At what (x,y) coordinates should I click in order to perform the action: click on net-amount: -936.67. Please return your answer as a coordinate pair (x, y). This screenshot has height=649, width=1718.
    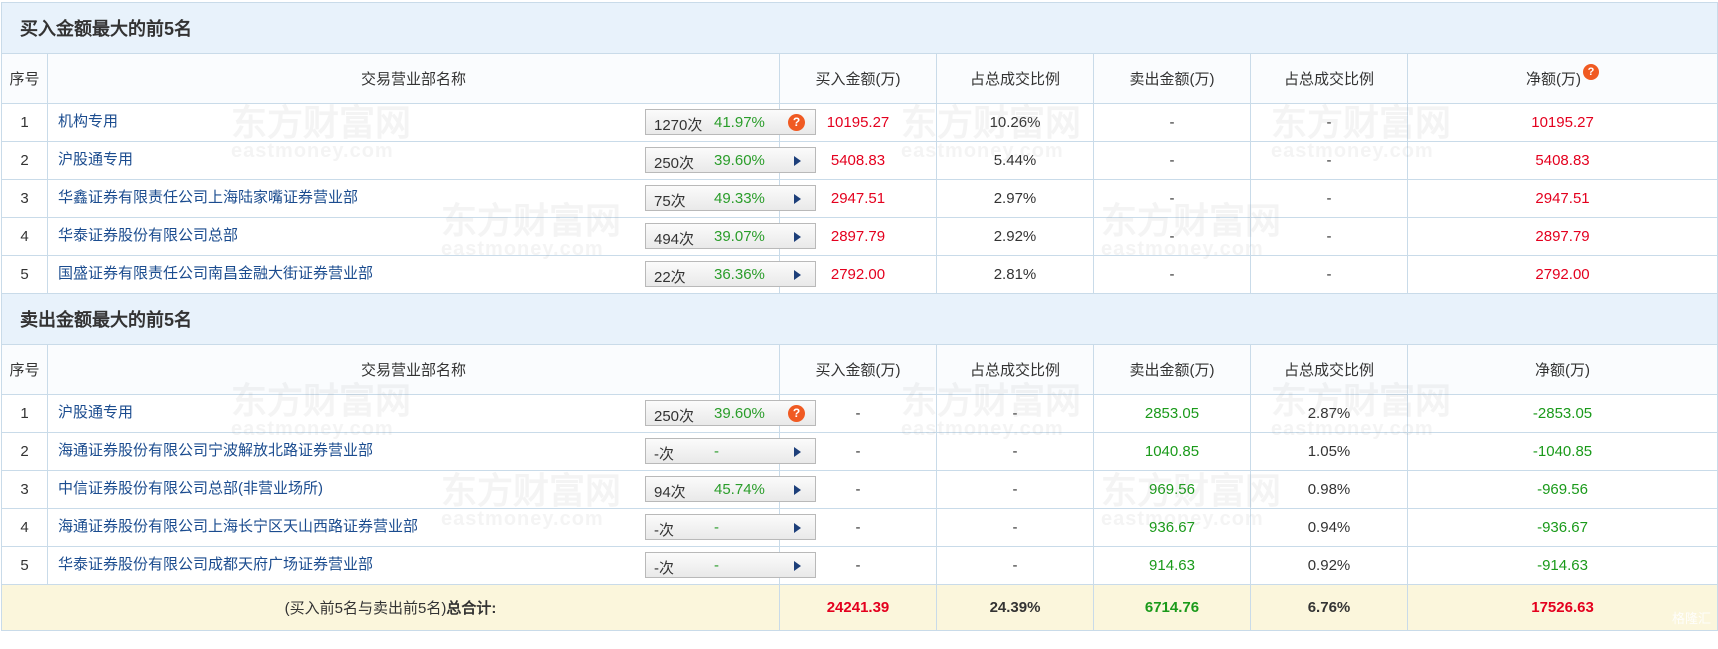
    Looking at the image, I should click on (1562, 527).